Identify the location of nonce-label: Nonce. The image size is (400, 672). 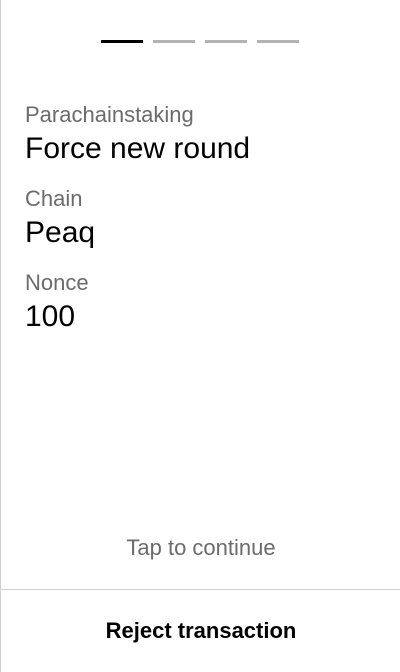
(57, 282).